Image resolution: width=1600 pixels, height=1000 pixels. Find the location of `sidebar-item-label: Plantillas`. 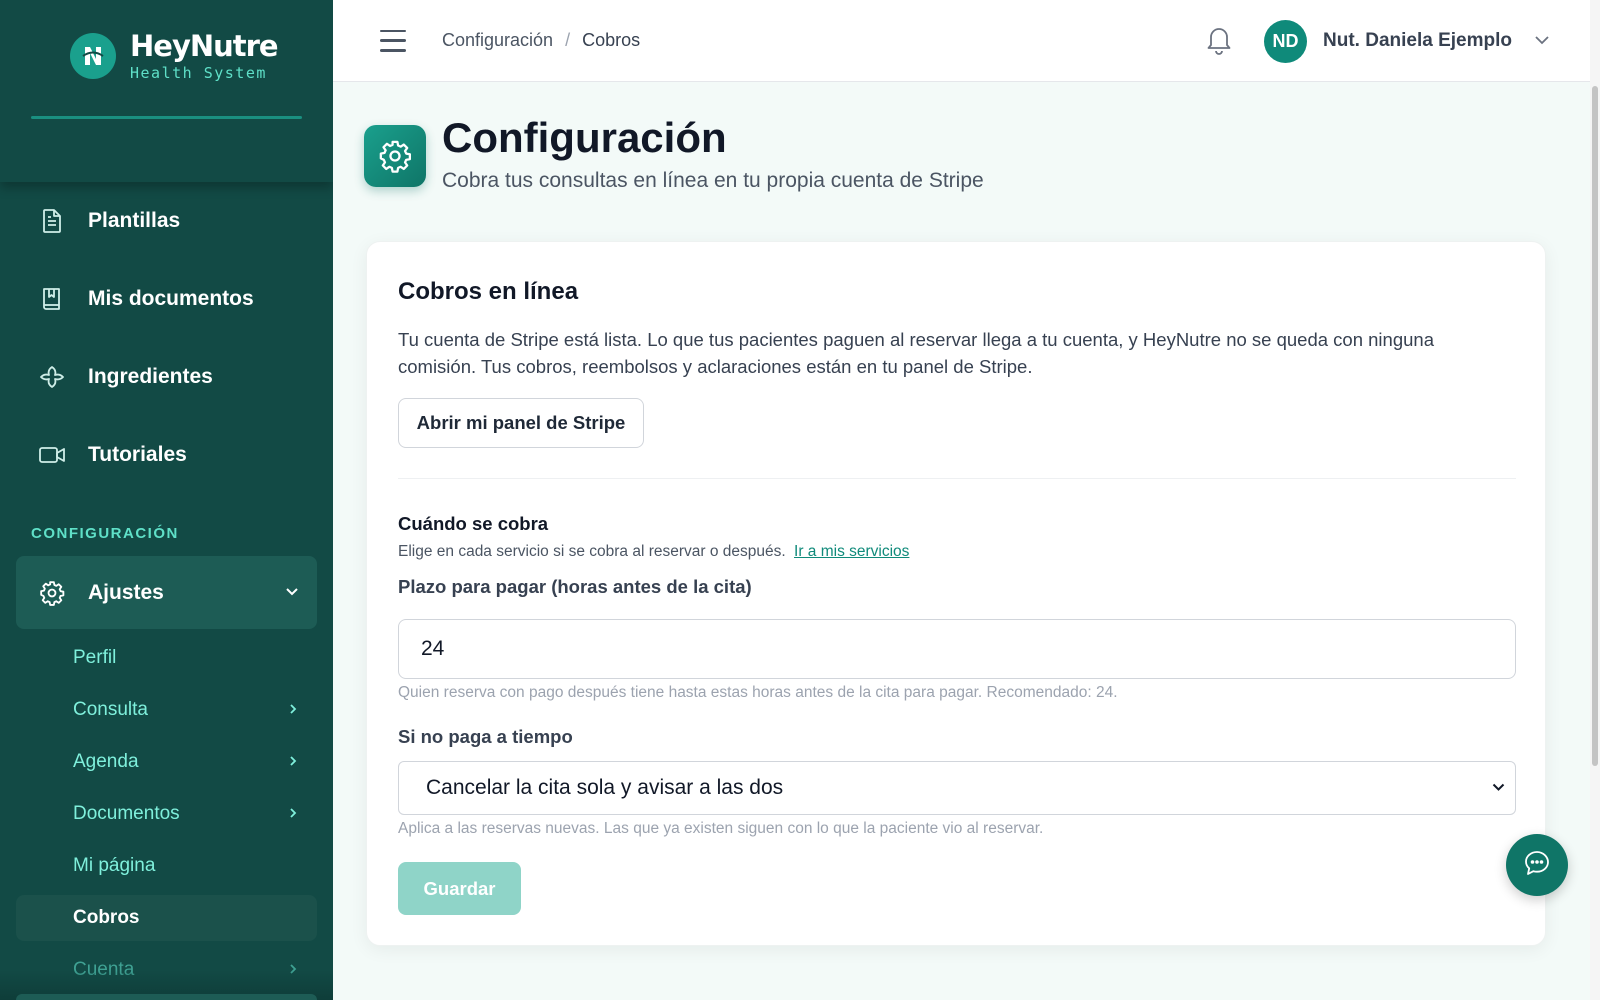

sidebar-item-label: Plantillas is located at coordinates (134, 220).